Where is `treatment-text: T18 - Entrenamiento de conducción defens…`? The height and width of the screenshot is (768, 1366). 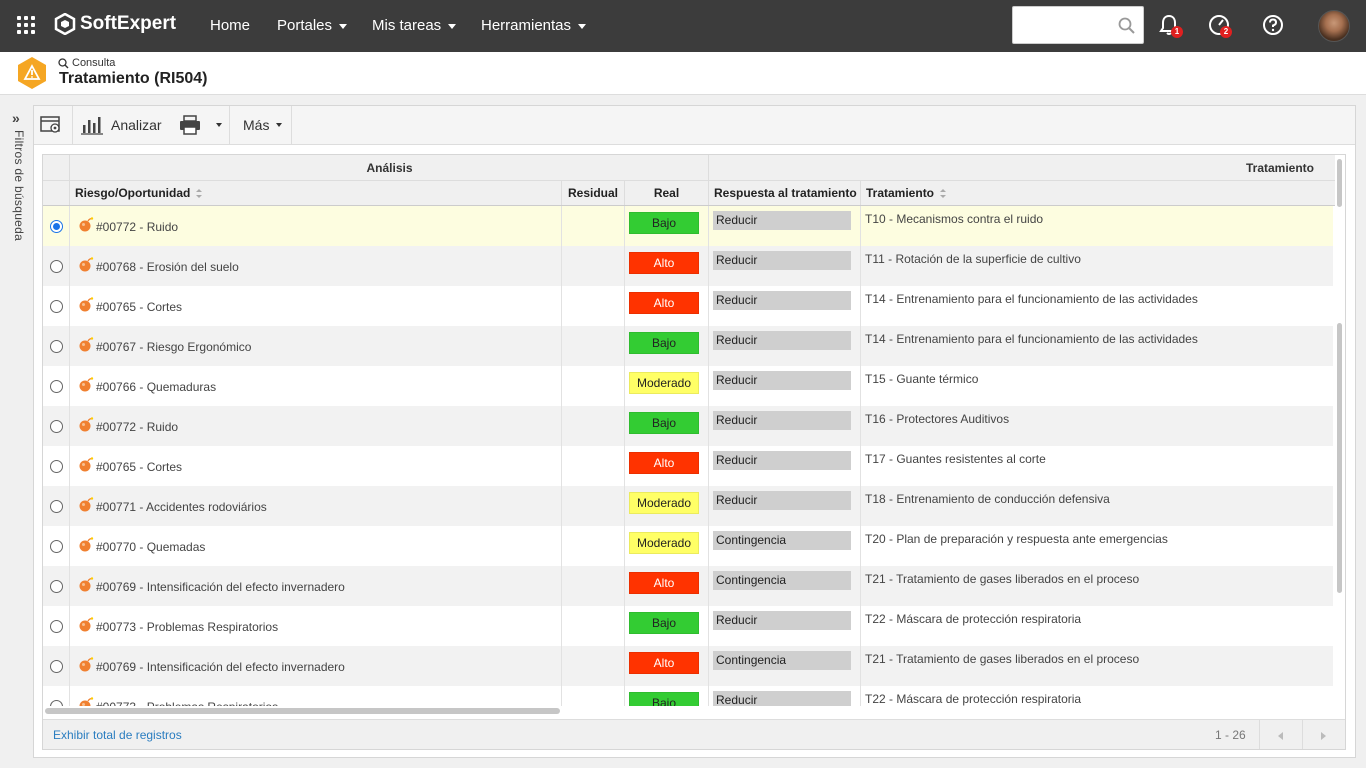 treatment-text: T18 - Entrenamiento de conducción defens… is located at coordinates (987, 499).